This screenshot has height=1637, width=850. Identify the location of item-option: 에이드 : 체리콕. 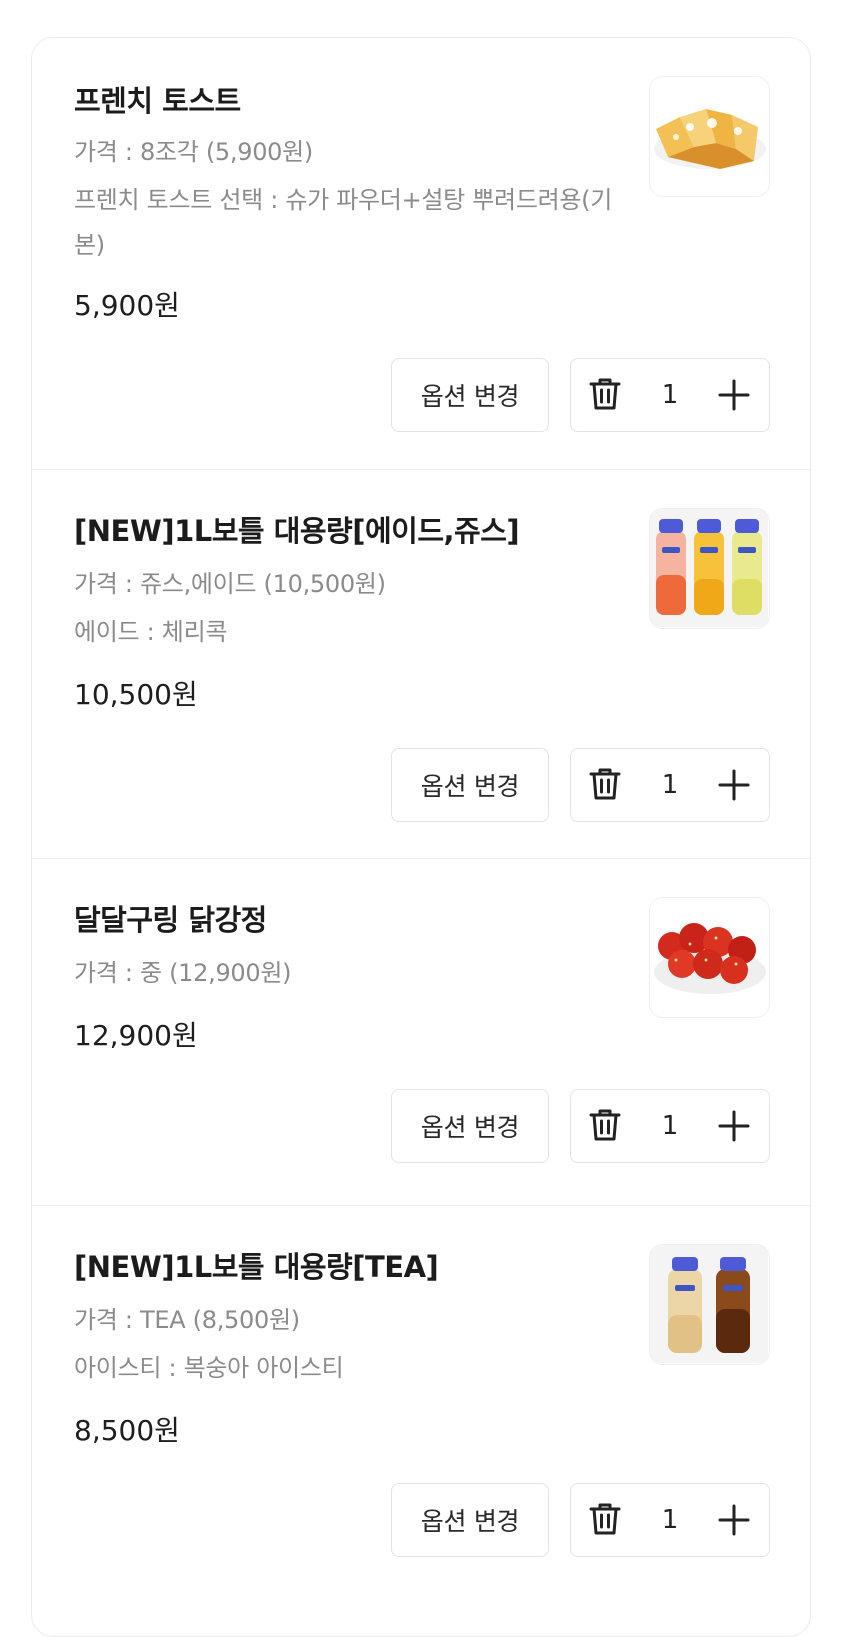
(151, 632).